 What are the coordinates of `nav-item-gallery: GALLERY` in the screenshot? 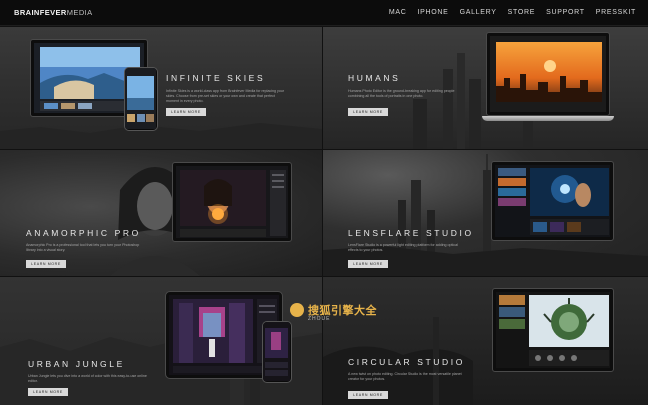 It's located at (478, 12).